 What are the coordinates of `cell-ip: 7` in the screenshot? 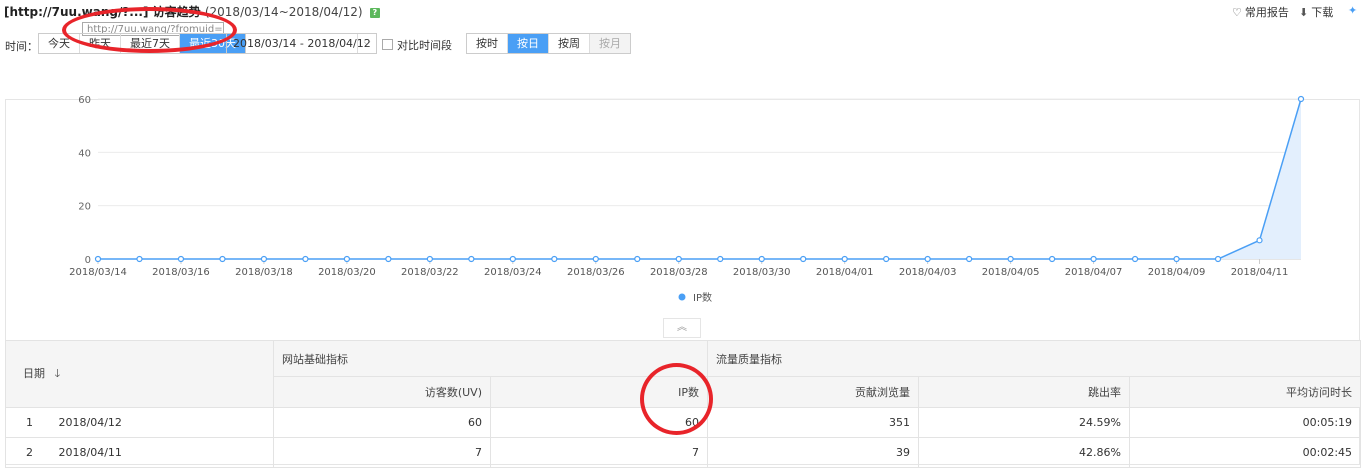 It's located at (599, 452).